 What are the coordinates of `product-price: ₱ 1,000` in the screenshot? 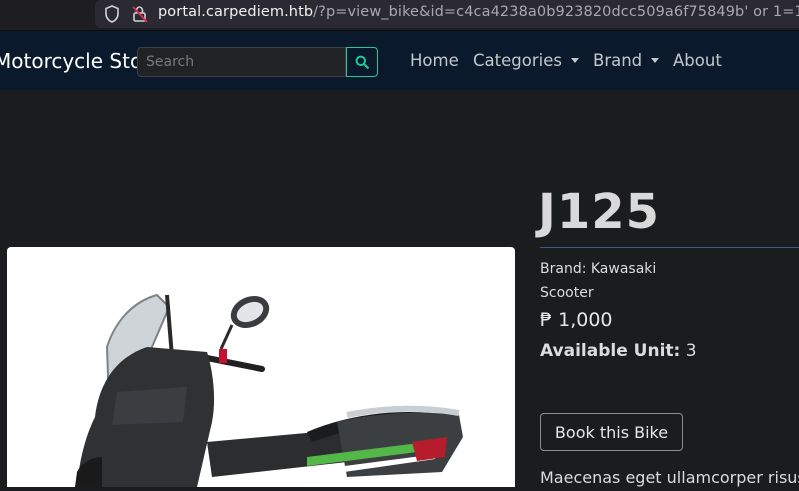 It's located at (576, 320).